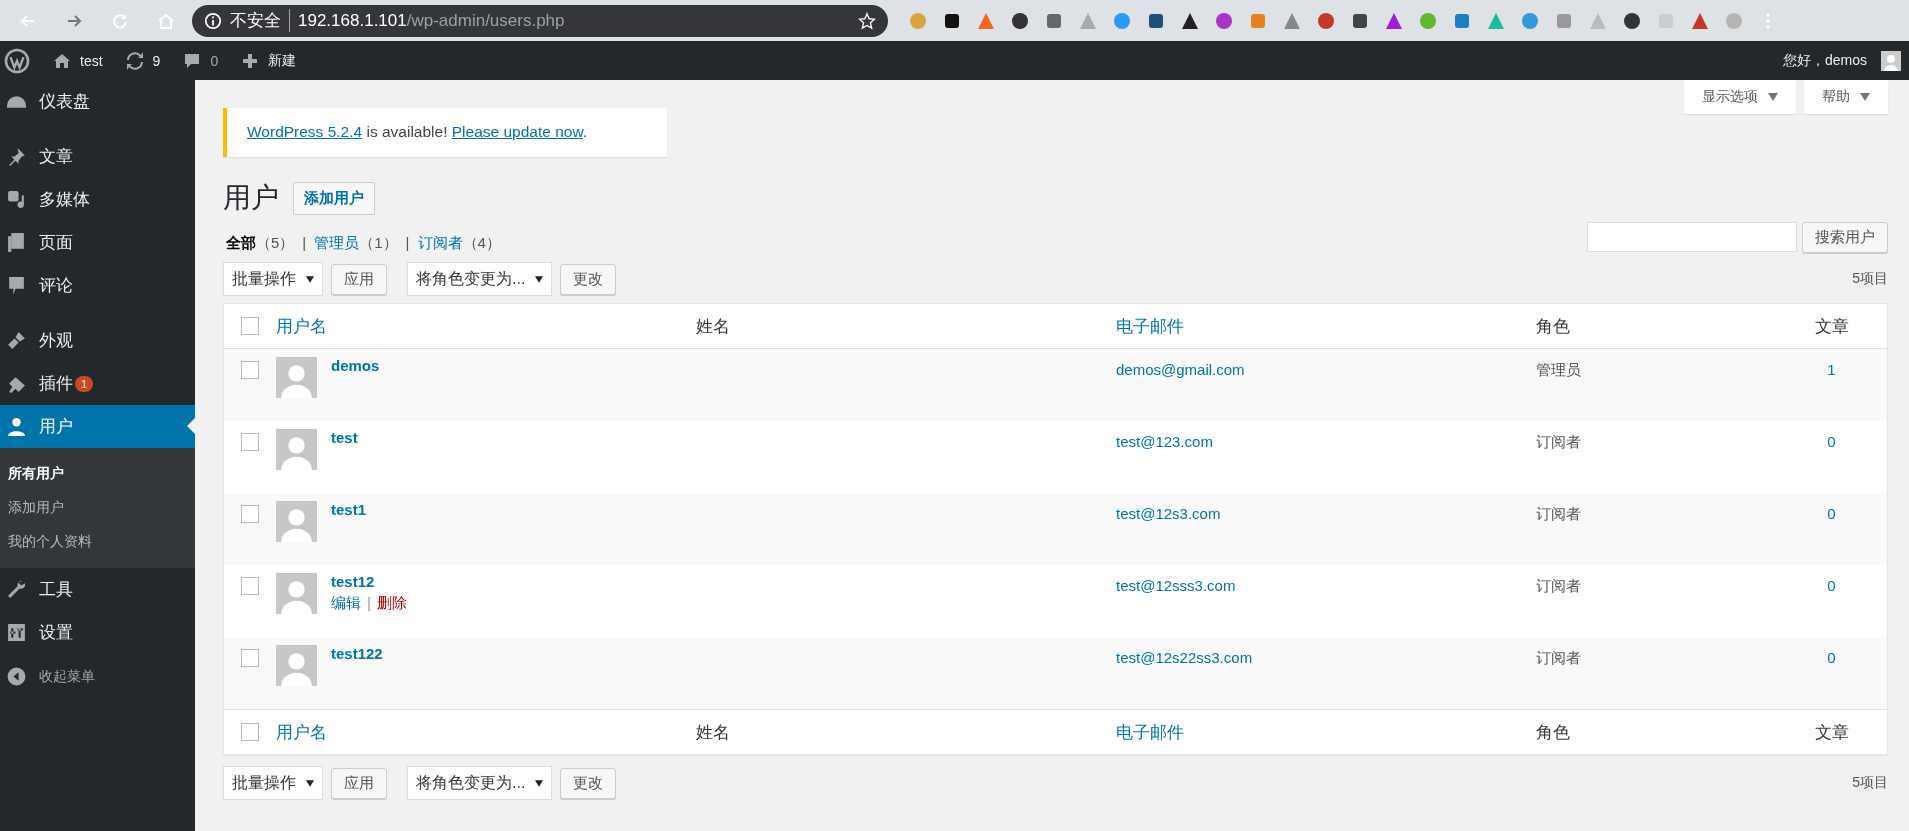  Describe the element at coordinates (1845, 237) in the screenshot. I see `search-button: 搜索用户` at that location.